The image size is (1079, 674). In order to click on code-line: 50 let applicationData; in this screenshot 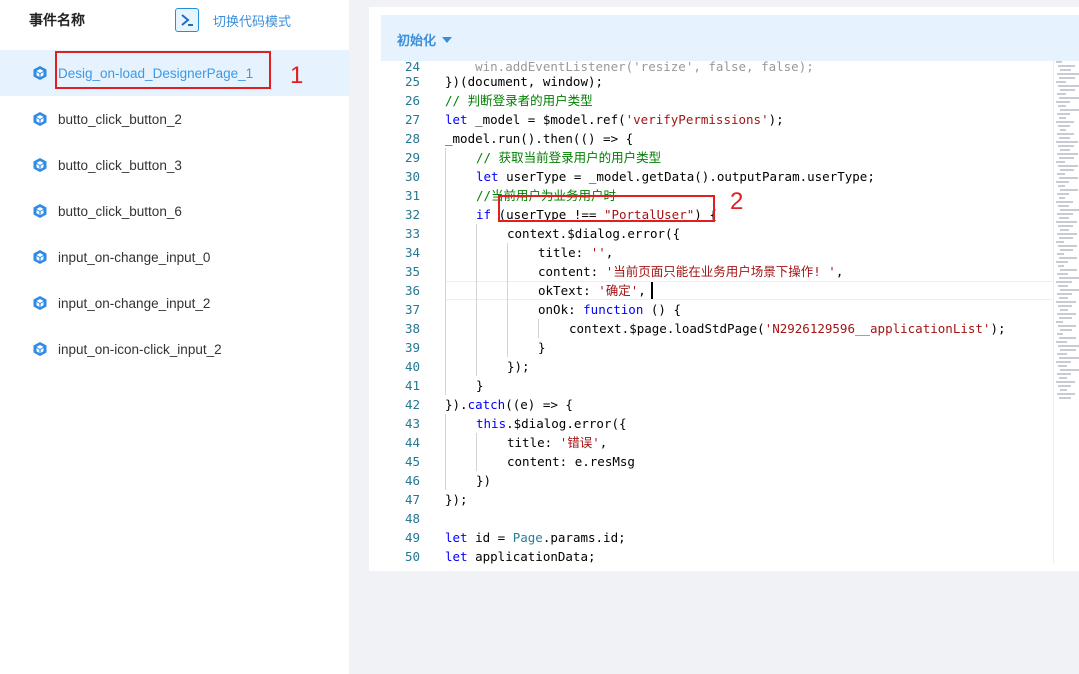, I will do `click(717, 555)`.